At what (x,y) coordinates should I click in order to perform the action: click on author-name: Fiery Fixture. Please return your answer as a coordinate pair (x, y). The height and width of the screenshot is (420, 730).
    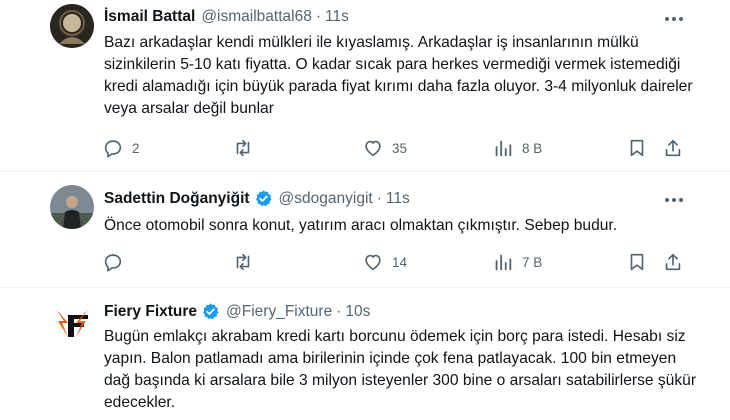
    Looking at the image, I should click on (150, 312).